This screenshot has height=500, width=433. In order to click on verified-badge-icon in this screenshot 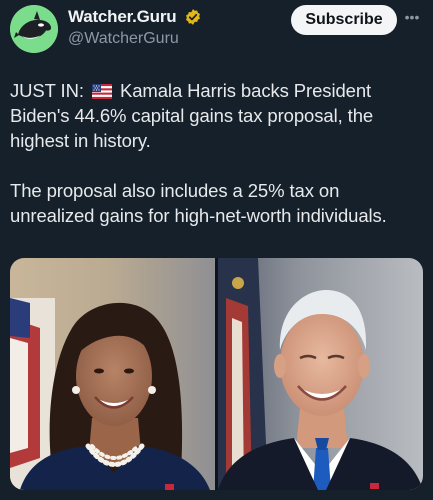, I will do `click(192, 17)`.